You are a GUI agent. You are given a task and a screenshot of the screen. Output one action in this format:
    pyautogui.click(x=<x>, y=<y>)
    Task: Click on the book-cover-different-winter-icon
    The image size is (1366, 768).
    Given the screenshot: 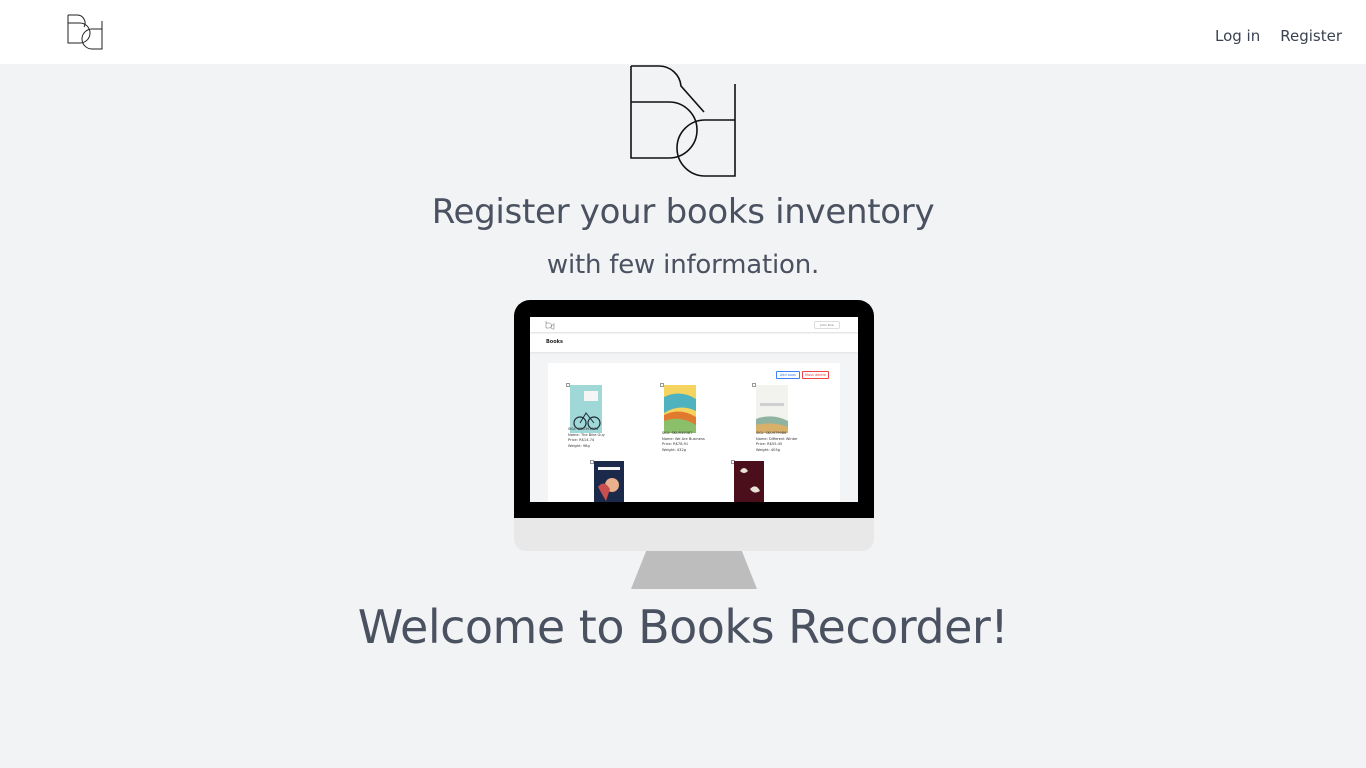 What is the action you would take?
    pyautogui.click(x=772, y=409)
    